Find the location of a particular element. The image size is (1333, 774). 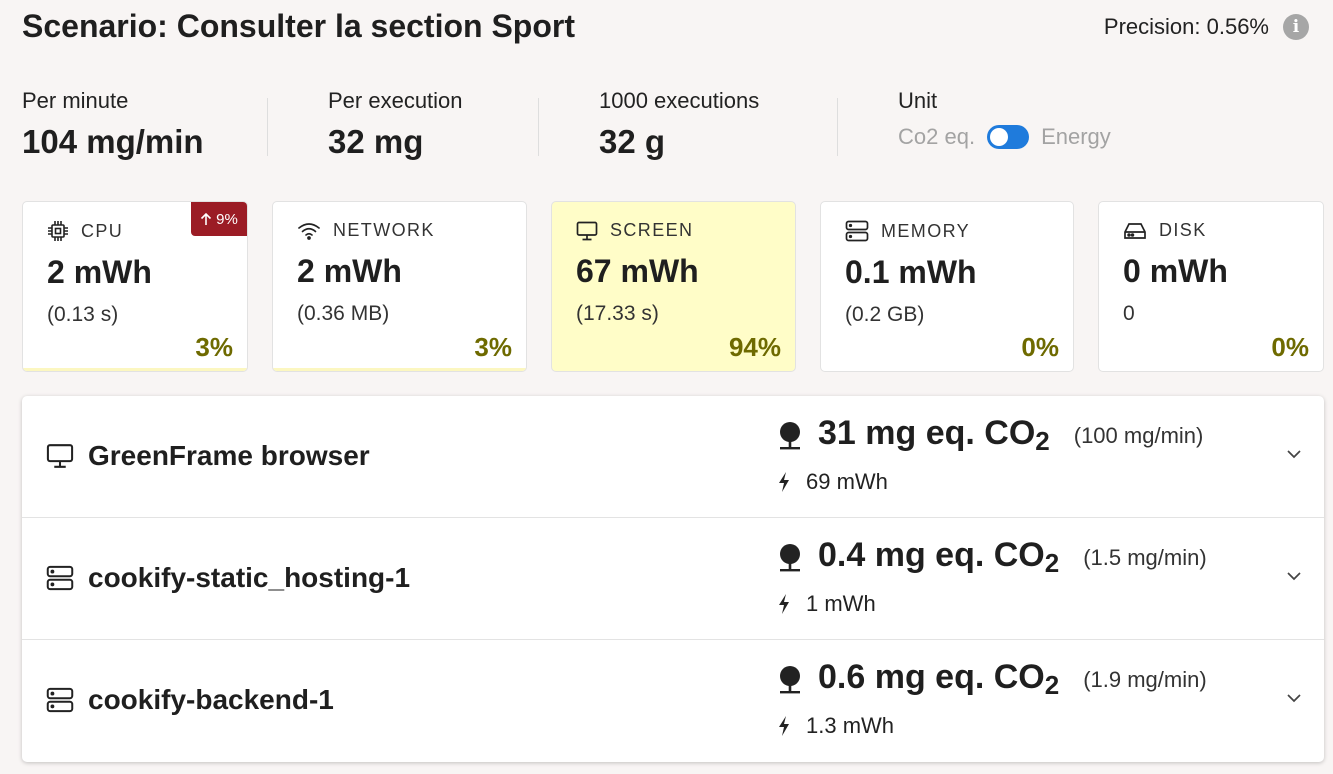

co2-rate: (1.5 mg/min) is located at coordinates (1145, 557).